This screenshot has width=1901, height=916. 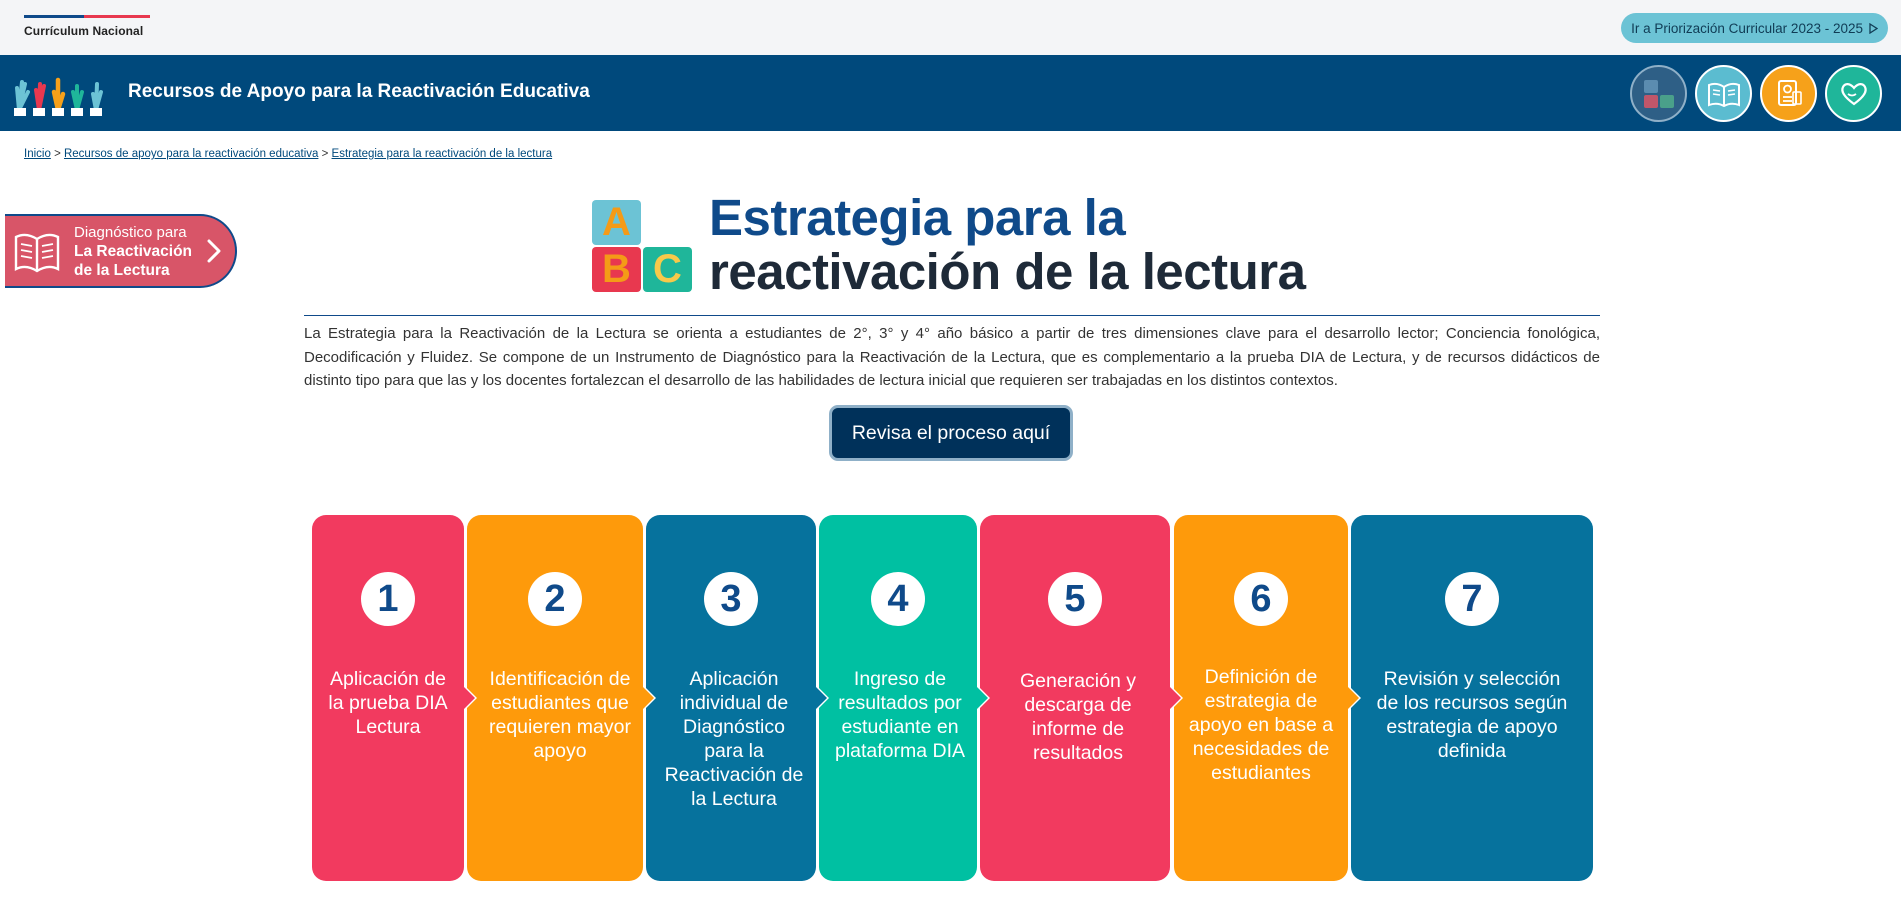 What do you see at coordinates (731, 599) in the screenshot?
I see `step-number: 3` at bounding box center [731, 599].